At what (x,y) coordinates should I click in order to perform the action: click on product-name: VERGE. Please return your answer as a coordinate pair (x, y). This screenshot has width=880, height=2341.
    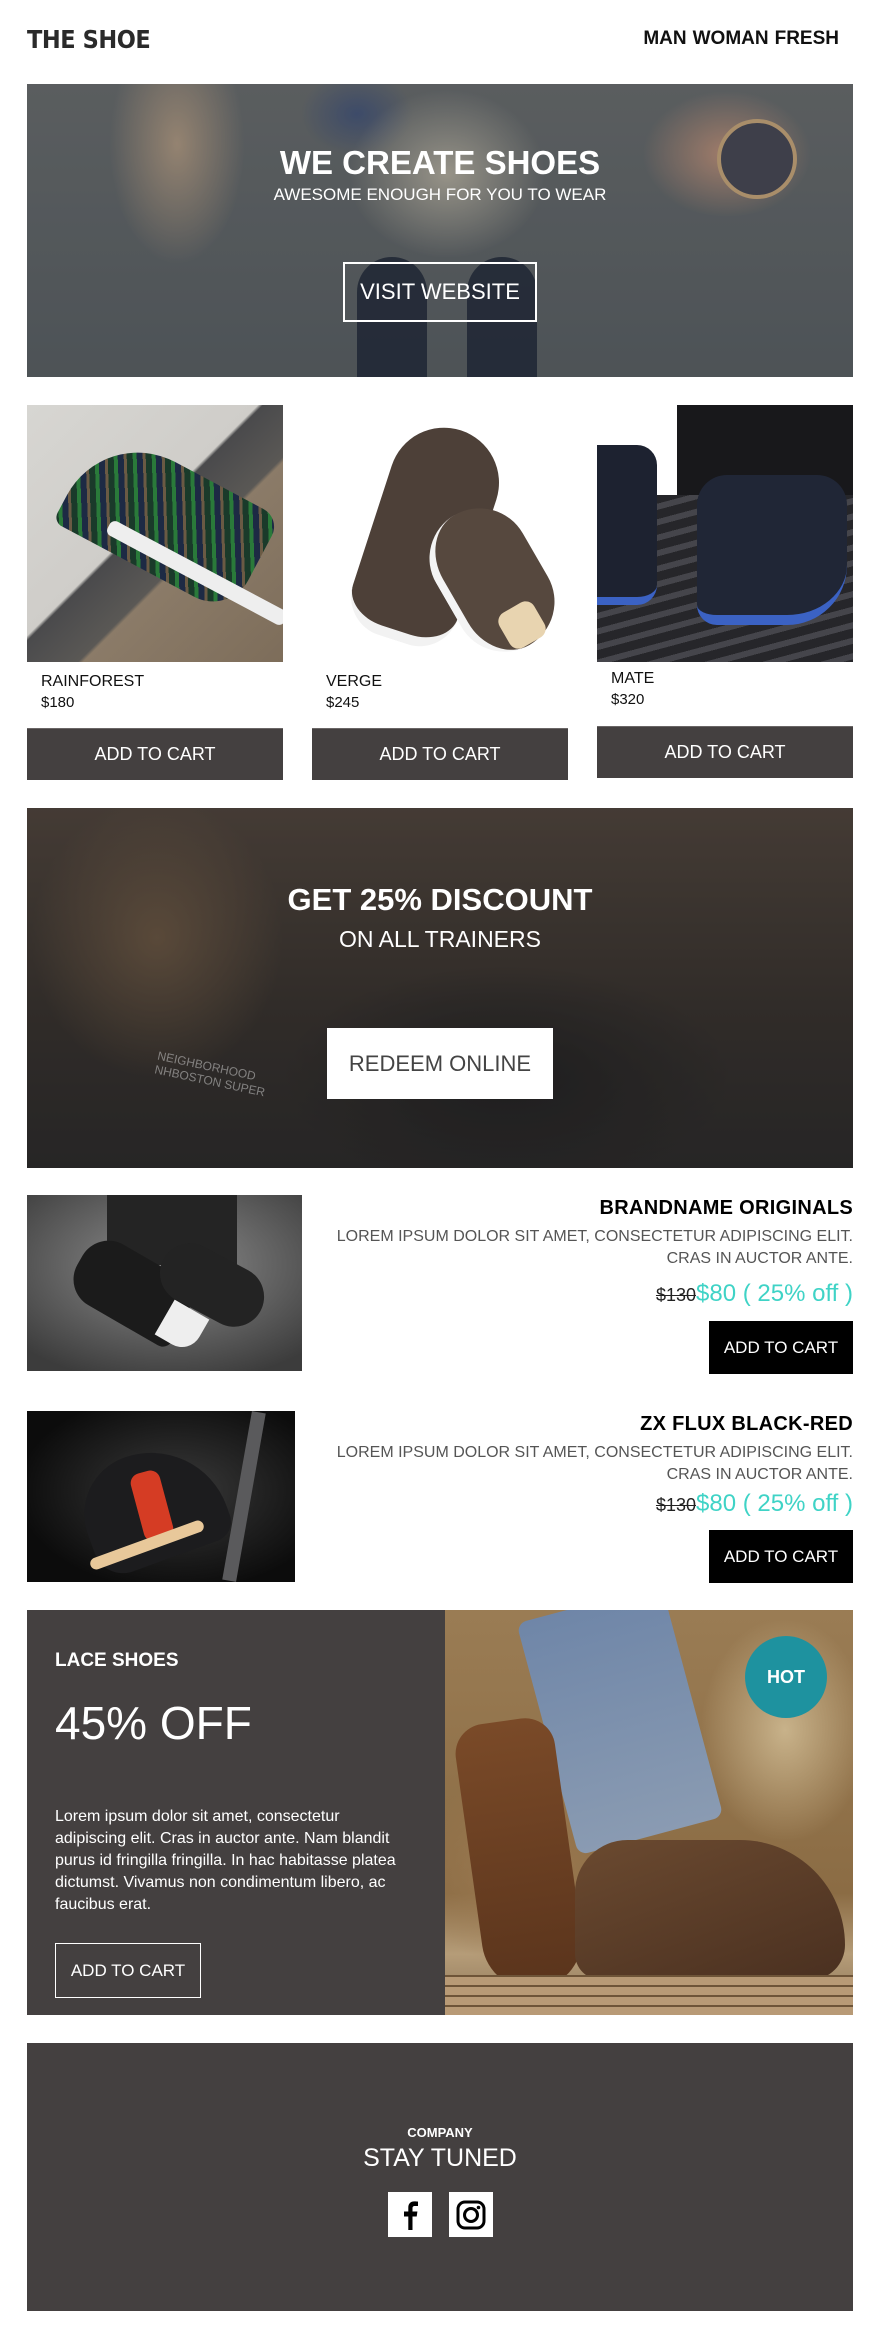
    Looking at the image, I should click on (354, 681).